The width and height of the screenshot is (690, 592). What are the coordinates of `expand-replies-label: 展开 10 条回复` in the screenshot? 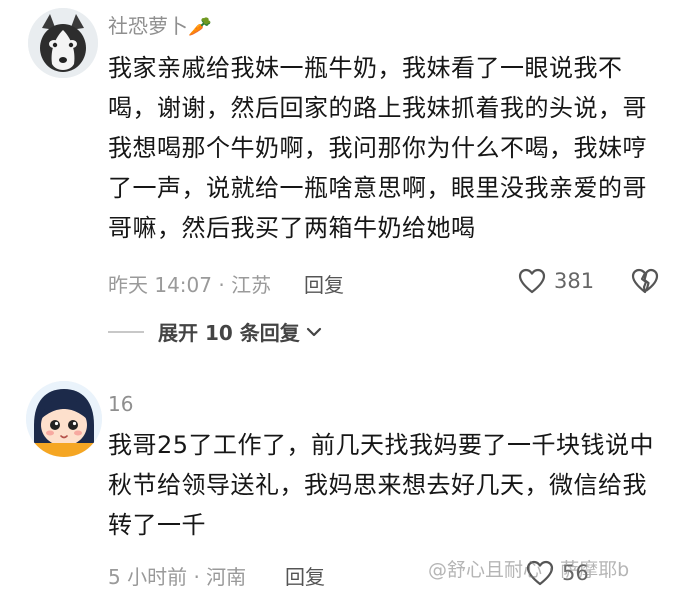 It's located at (229, 333).